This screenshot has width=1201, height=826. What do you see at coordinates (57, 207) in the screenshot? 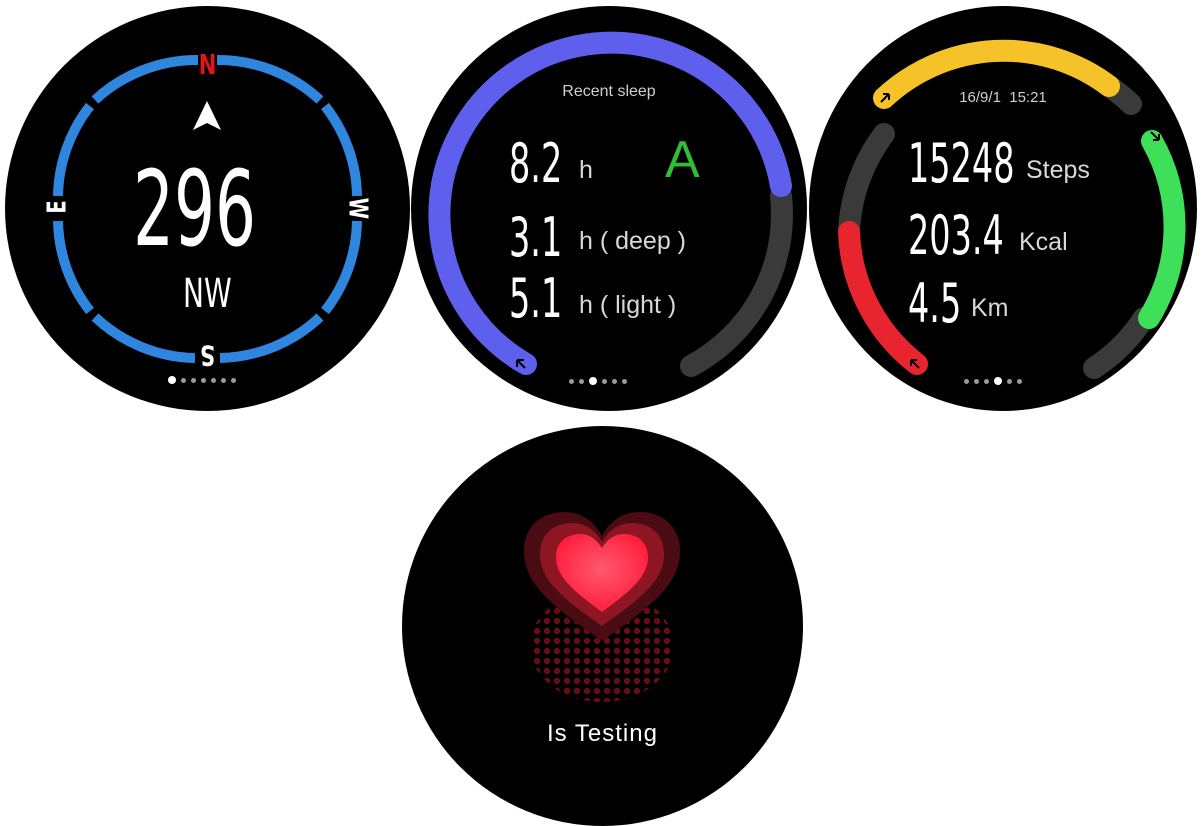
I see `east-label: E` at bounding box center [57, 207].